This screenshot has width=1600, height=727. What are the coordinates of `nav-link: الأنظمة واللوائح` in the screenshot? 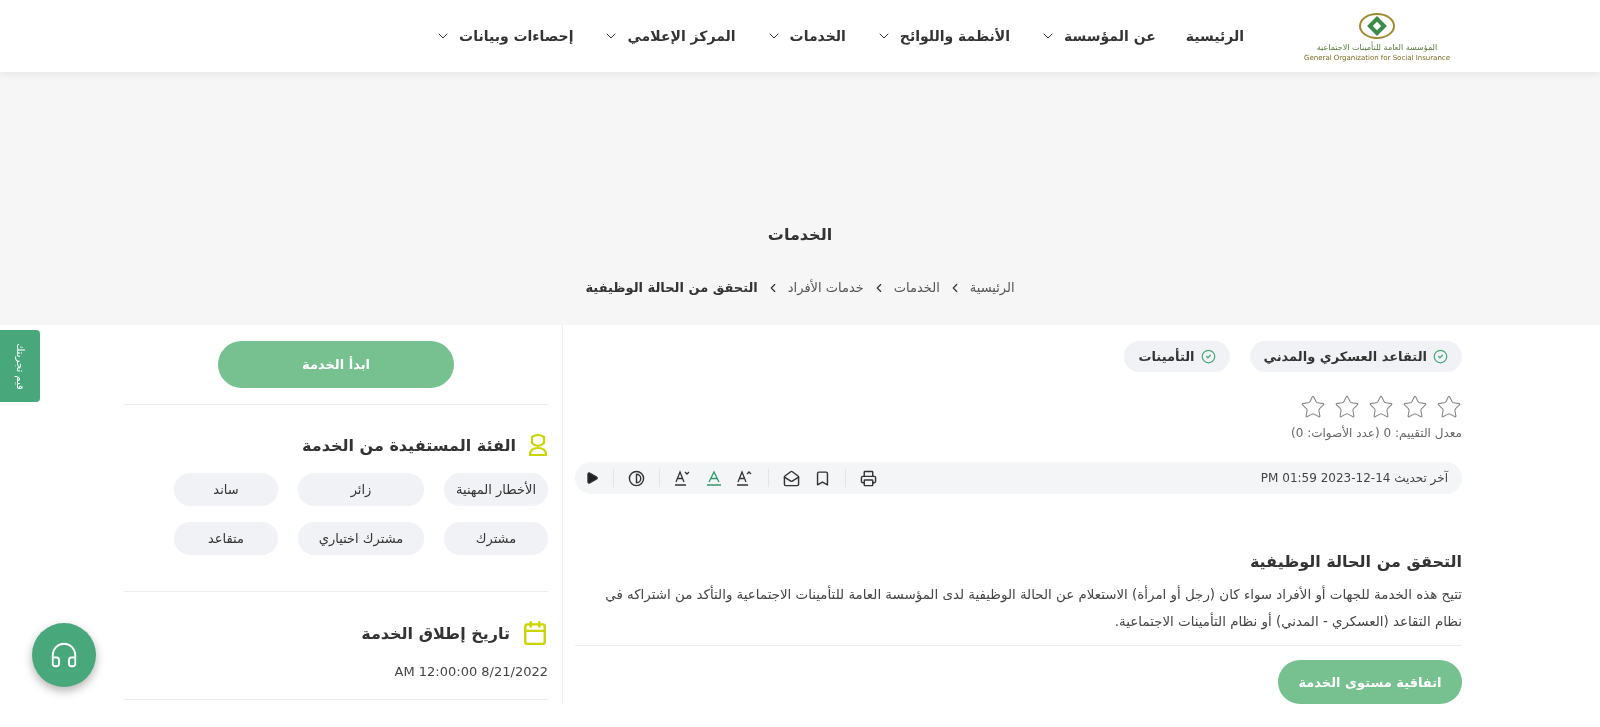 It's located at (943, 36).